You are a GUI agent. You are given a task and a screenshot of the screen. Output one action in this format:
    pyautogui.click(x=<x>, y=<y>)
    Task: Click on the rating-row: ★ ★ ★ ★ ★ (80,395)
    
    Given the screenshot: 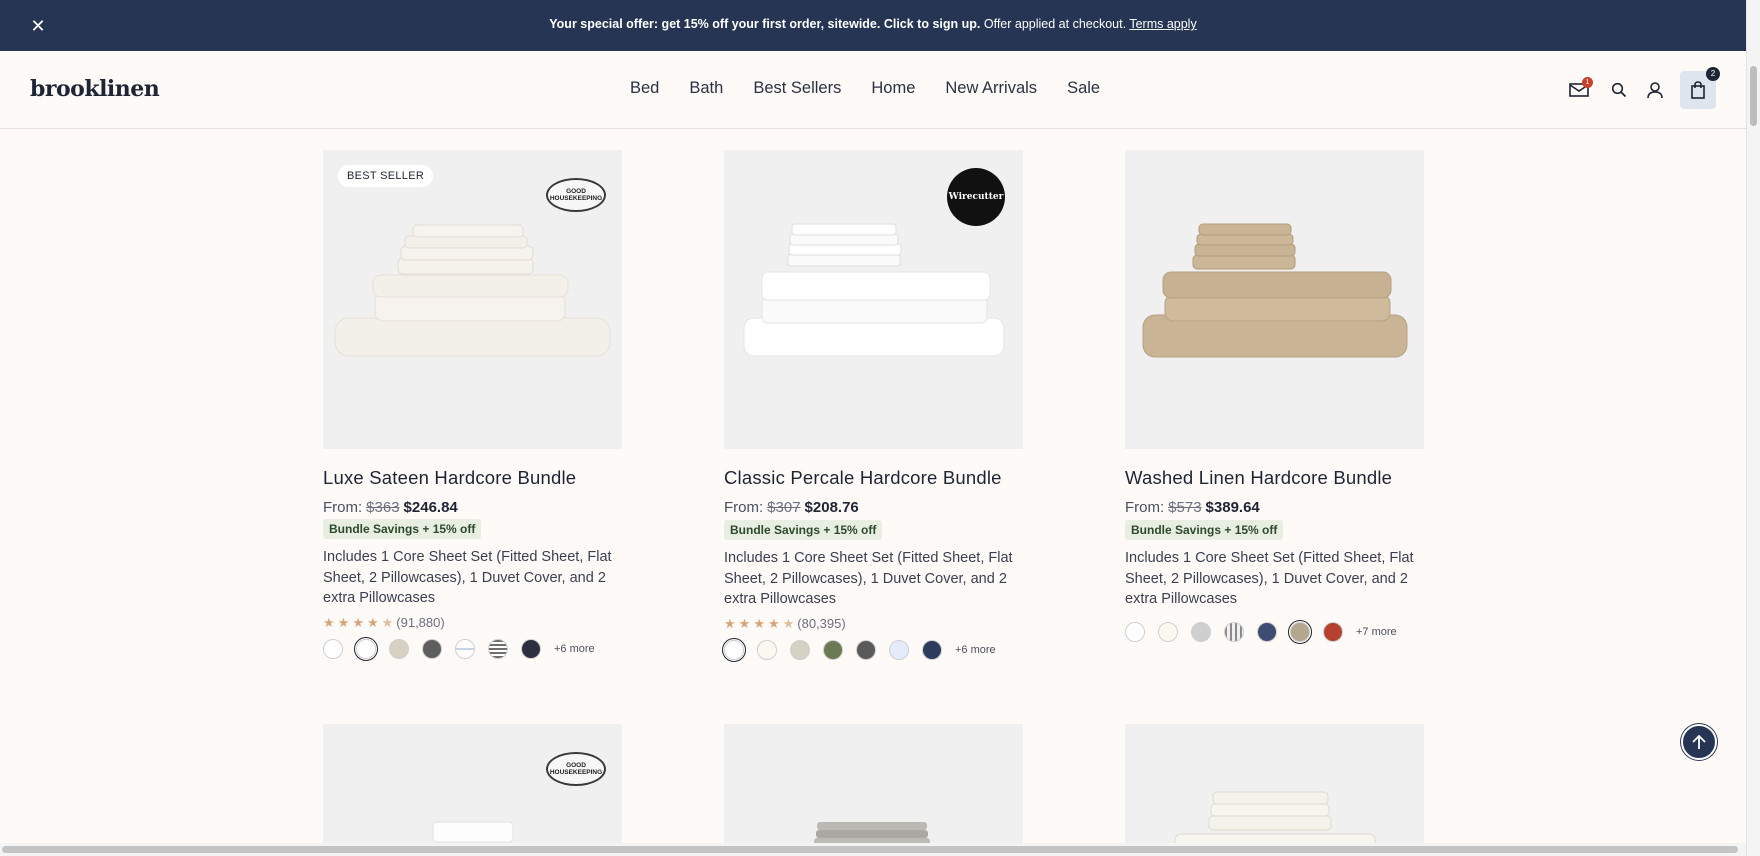 What is the action you would take?
    pyautogui.click(x=874, y=624)
    